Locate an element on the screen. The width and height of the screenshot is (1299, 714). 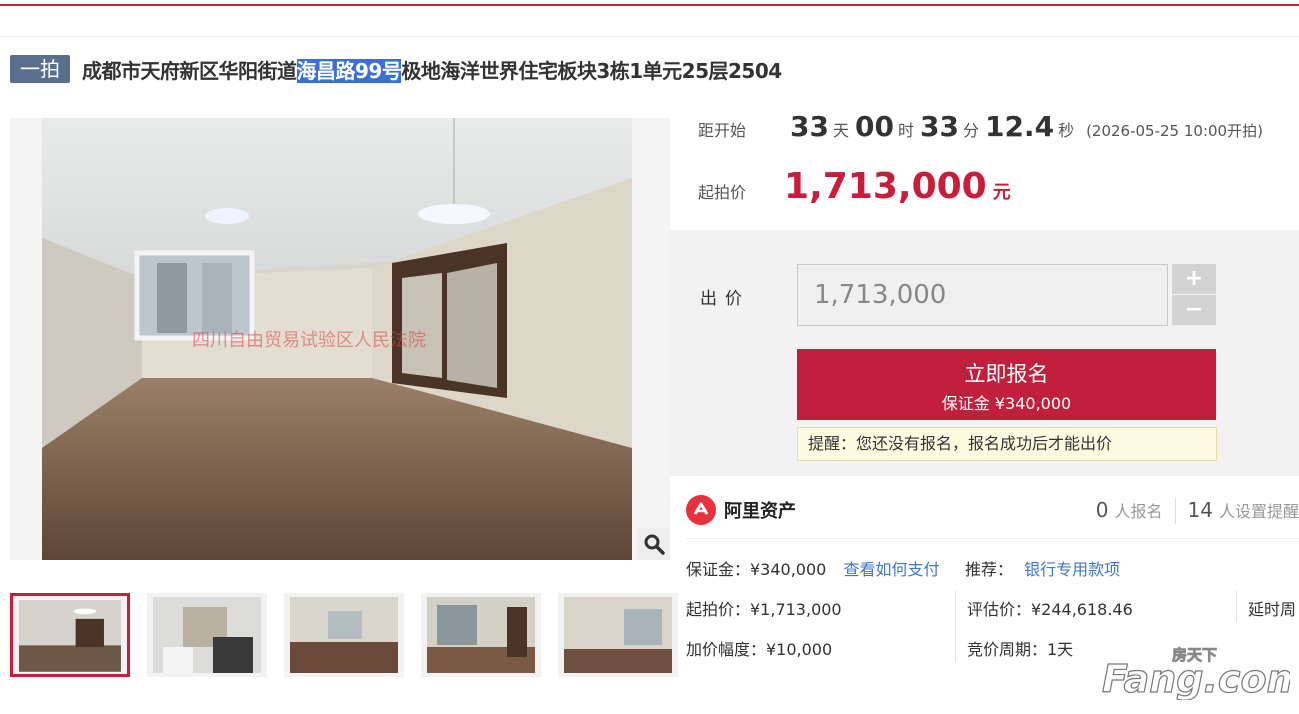
detail-start-price: 起拍价：¥1,713,000 is located at coordinates (764, 609).